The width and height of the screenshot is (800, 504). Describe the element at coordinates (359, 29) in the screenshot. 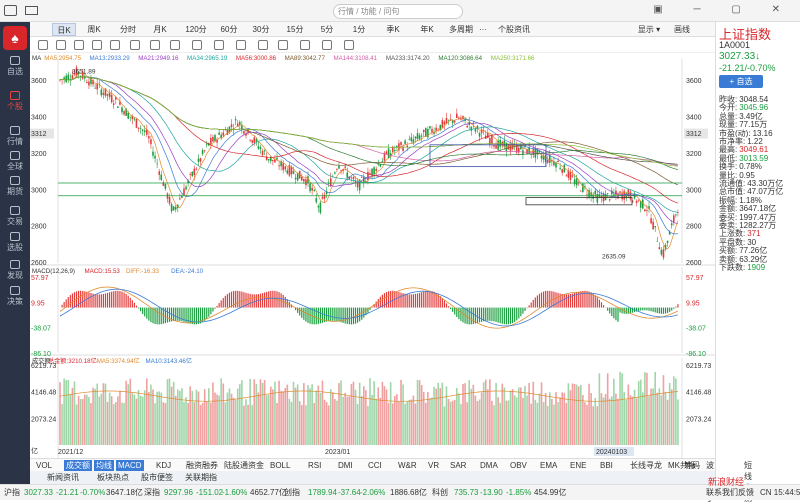

I see `tab-9: 1分` at that location.